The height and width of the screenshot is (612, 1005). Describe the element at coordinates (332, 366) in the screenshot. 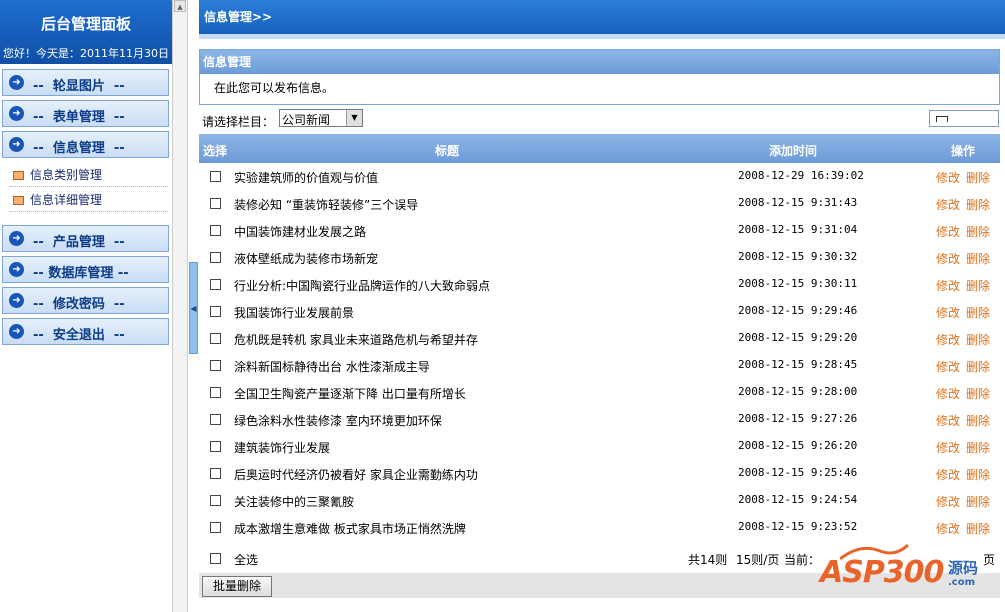

I see `row-title: 涂料新国标静待出台 水性漆渐成主导` at that location.